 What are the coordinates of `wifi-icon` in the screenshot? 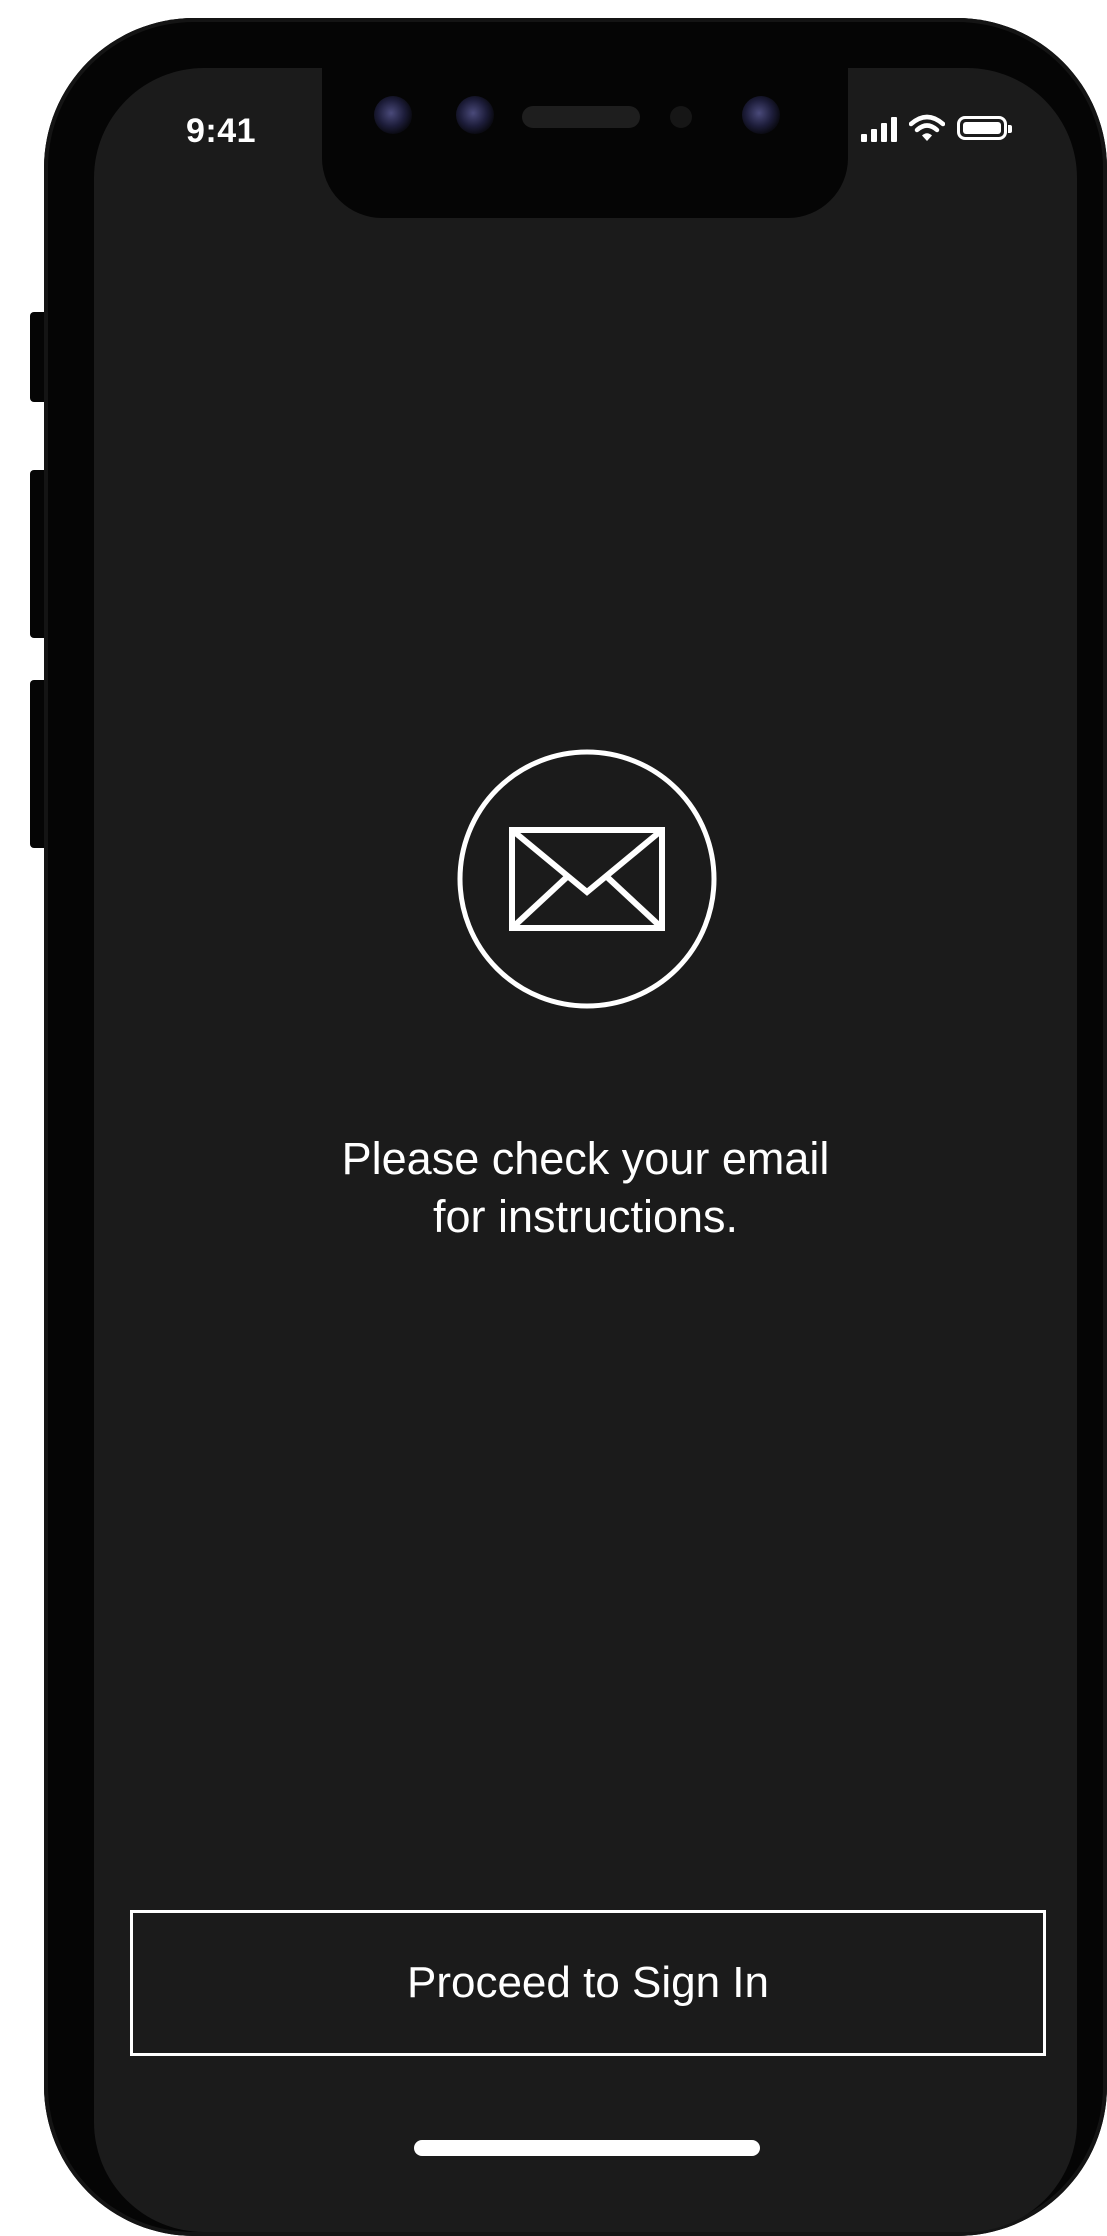 It's located at (927, 127).